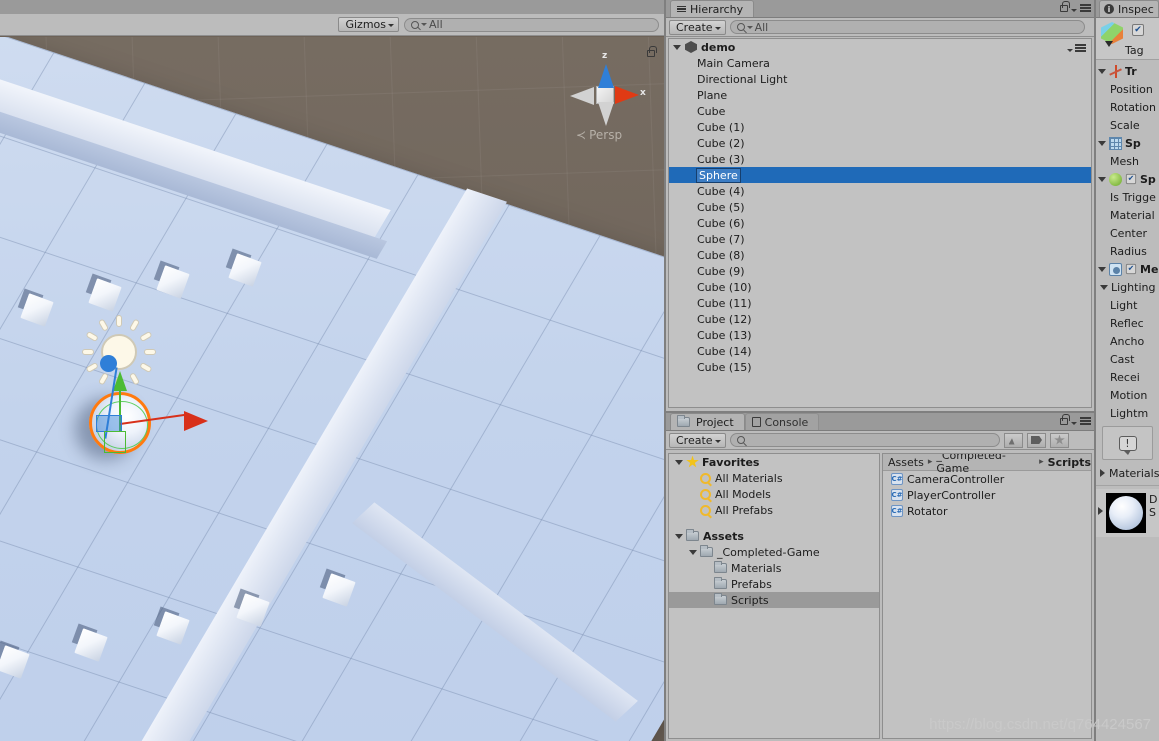  Describe the element at coordinates (880, 47) in the screenshot. I see `hierarchy-scene-root: demo` at that location.